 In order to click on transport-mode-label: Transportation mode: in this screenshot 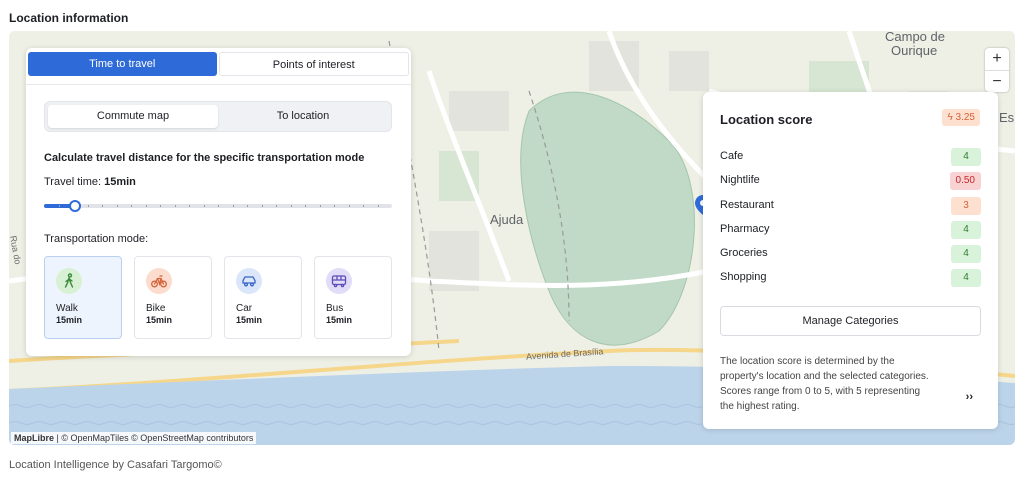, I will do `click(96, 239)`.